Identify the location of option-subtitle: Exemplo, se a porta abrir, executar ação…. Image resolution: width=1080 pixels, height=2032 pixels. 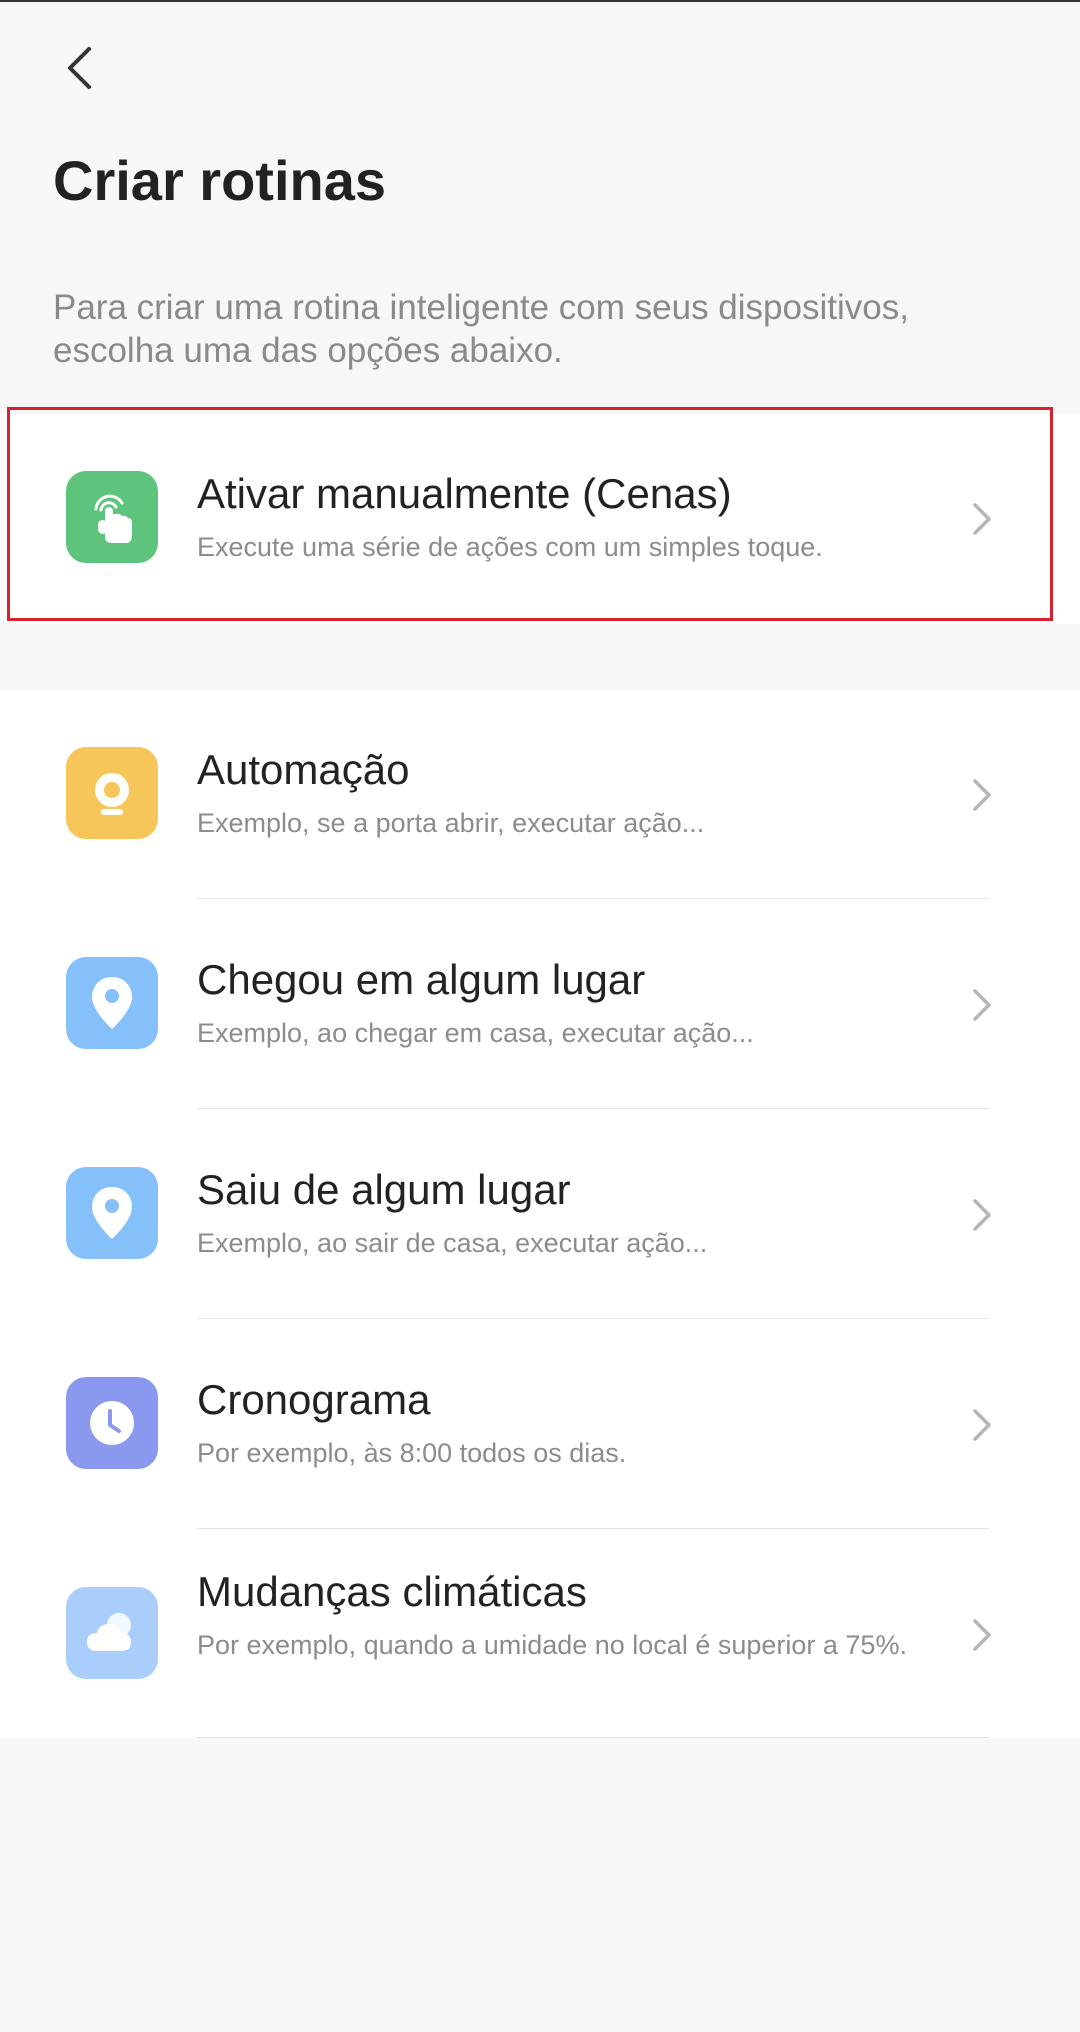
(451, 823).